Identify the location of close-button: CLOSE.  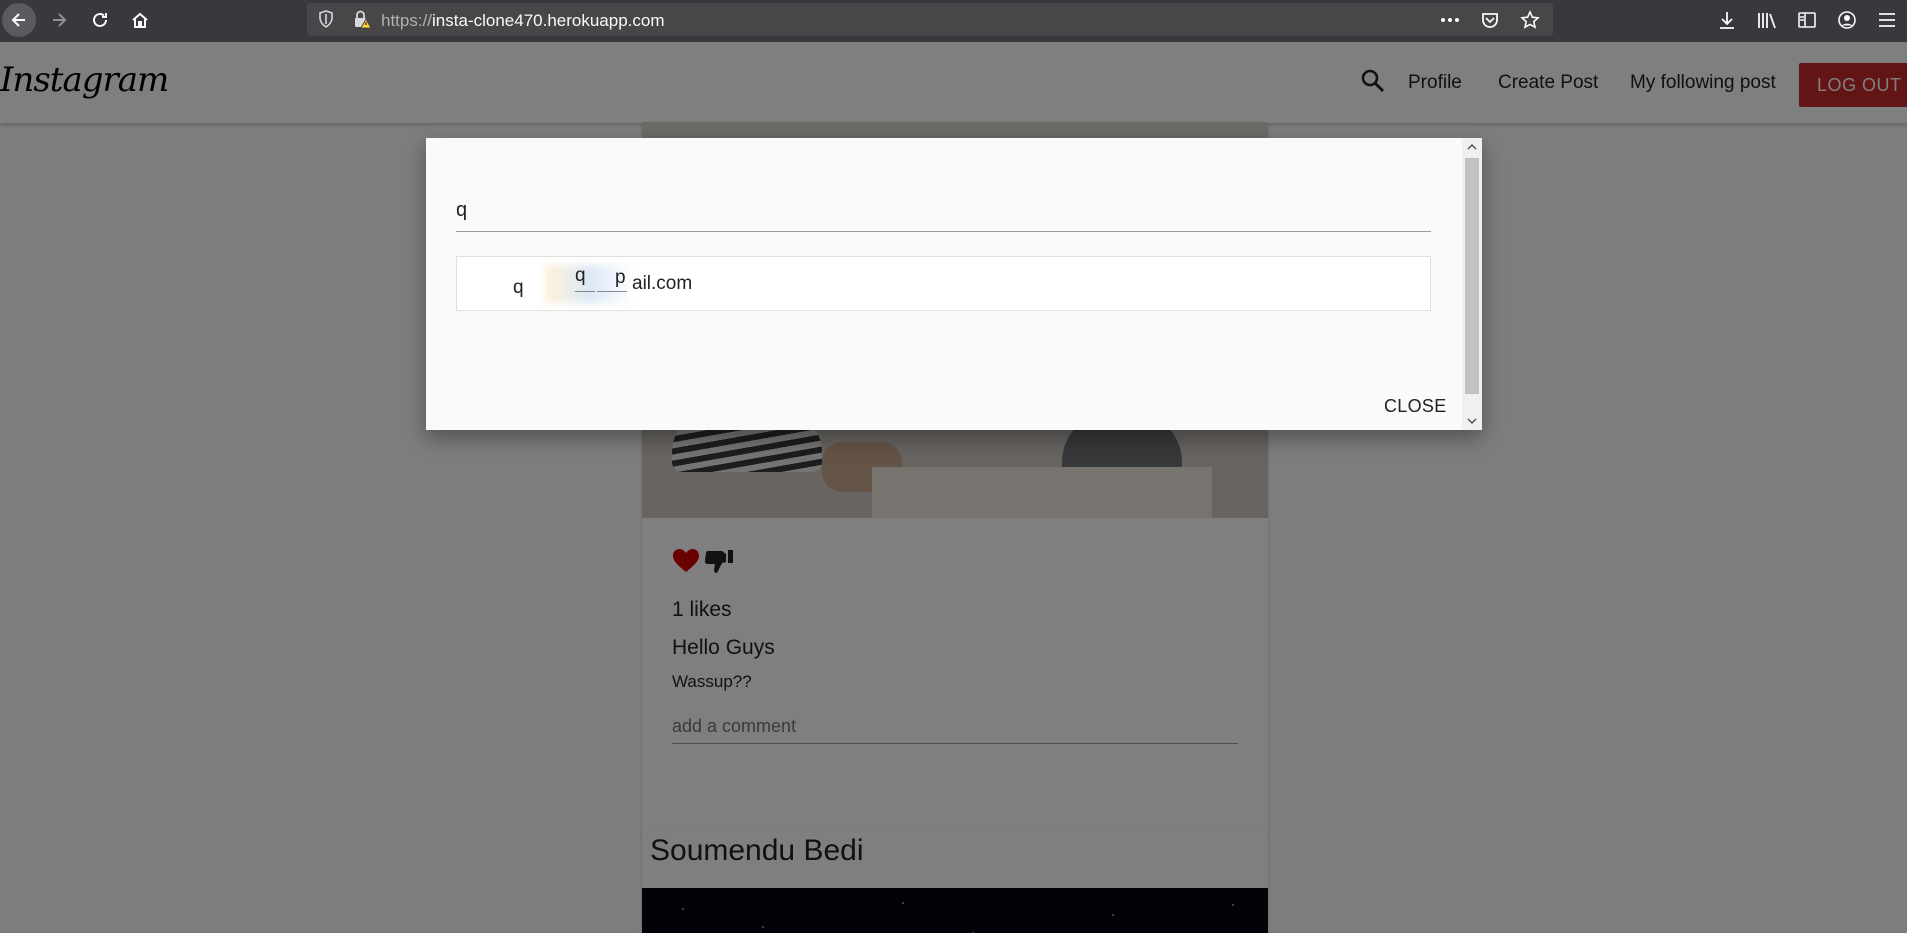
(1415, 406).